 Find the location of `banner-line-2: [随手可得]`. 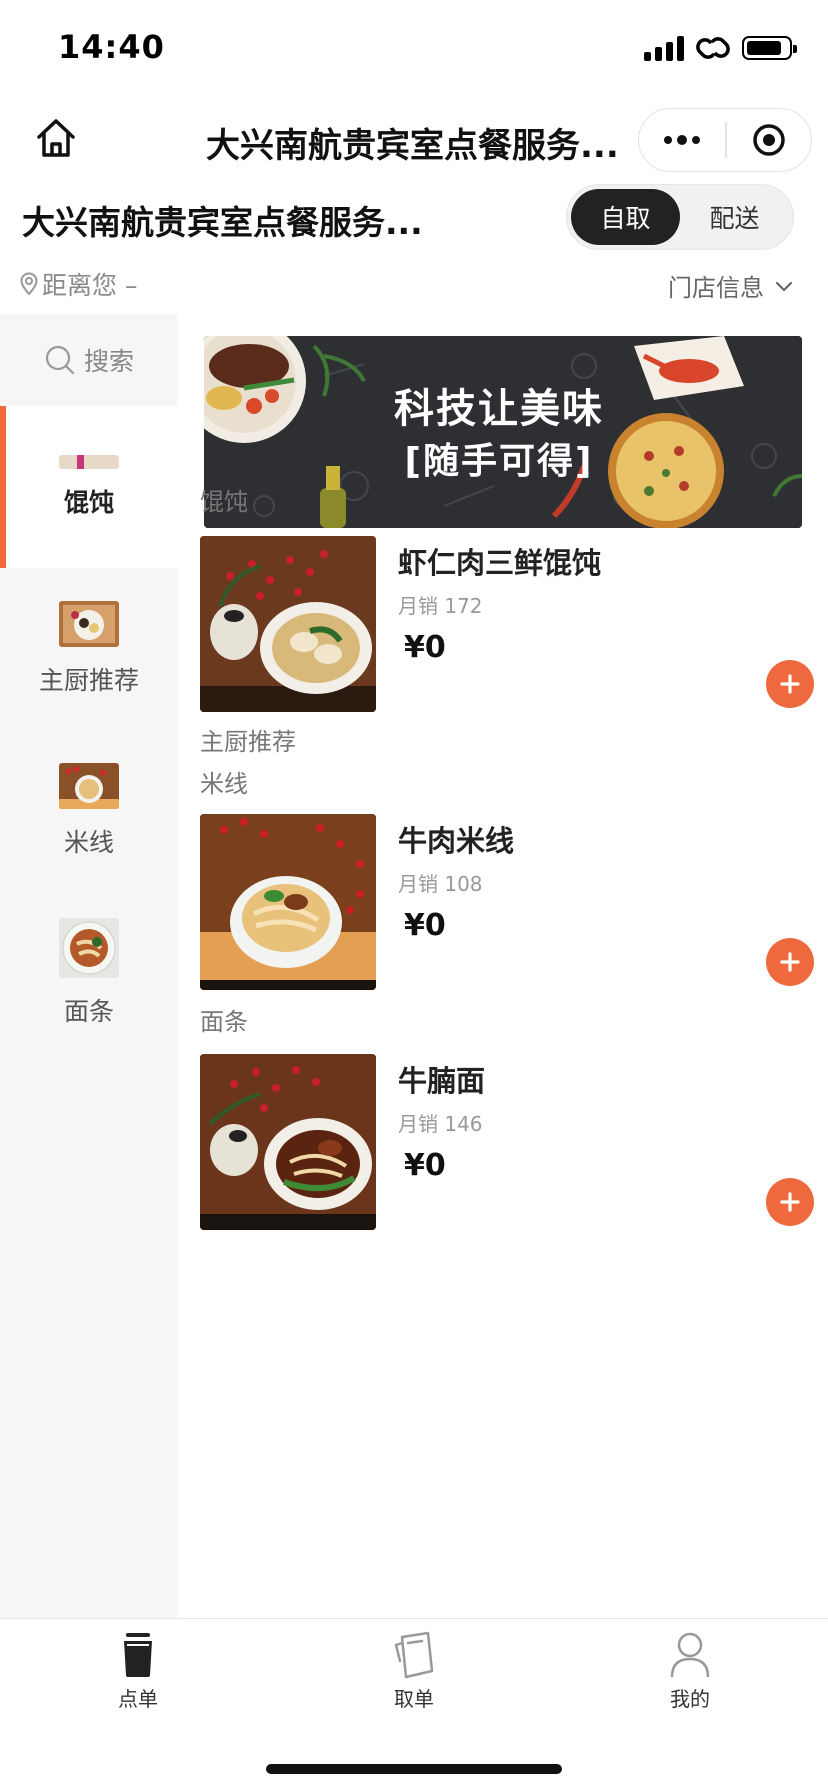

banner-line-2: [随手可得] is located at coordinates (499, 461).